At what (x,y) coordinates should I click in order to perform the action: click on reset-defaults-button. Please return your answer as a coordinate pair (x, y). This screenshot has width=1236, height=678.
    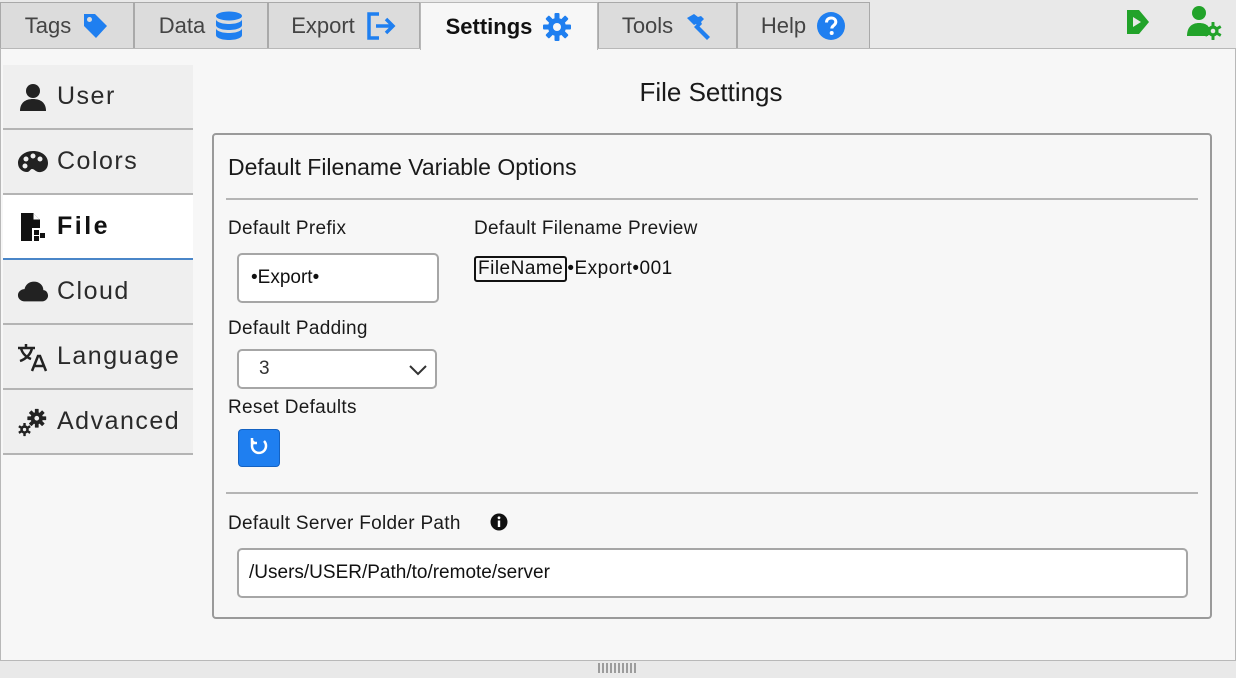
    Looking at the image, I should click on (259, 448).